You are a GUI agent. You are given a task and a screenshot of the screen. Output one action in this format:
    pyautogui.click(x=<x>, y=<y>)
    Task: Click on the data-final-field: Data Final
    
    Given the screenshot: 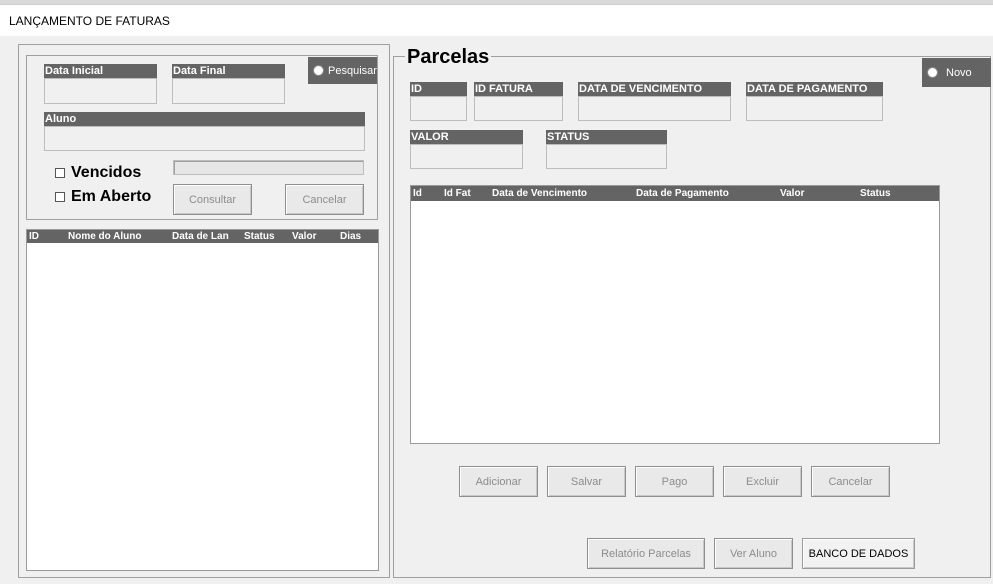 What is the action you would take?
    pyautogui.click(x=228, y=84)
    